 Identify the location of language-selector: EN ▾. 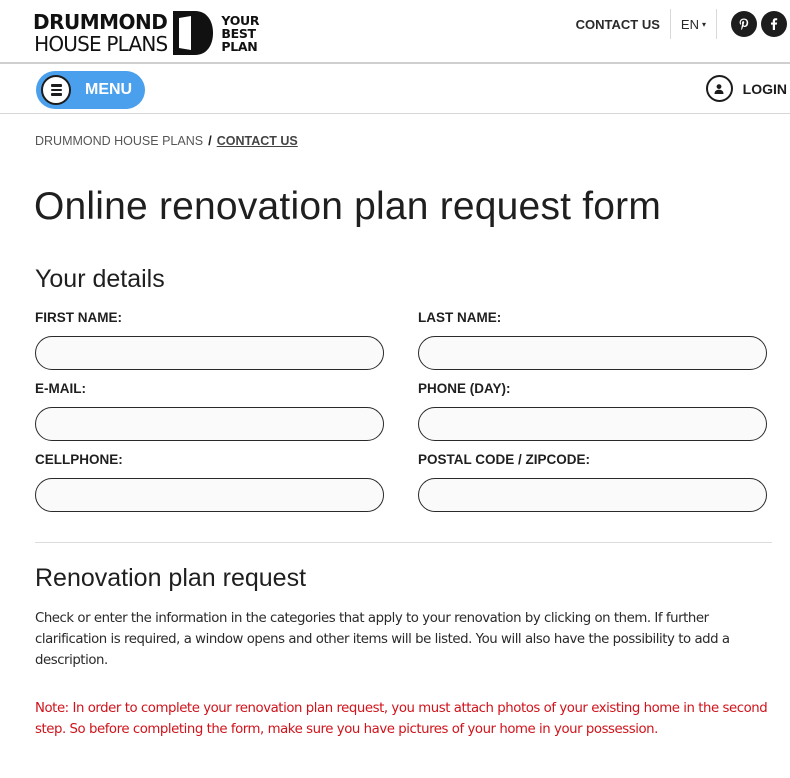
(693, 24).